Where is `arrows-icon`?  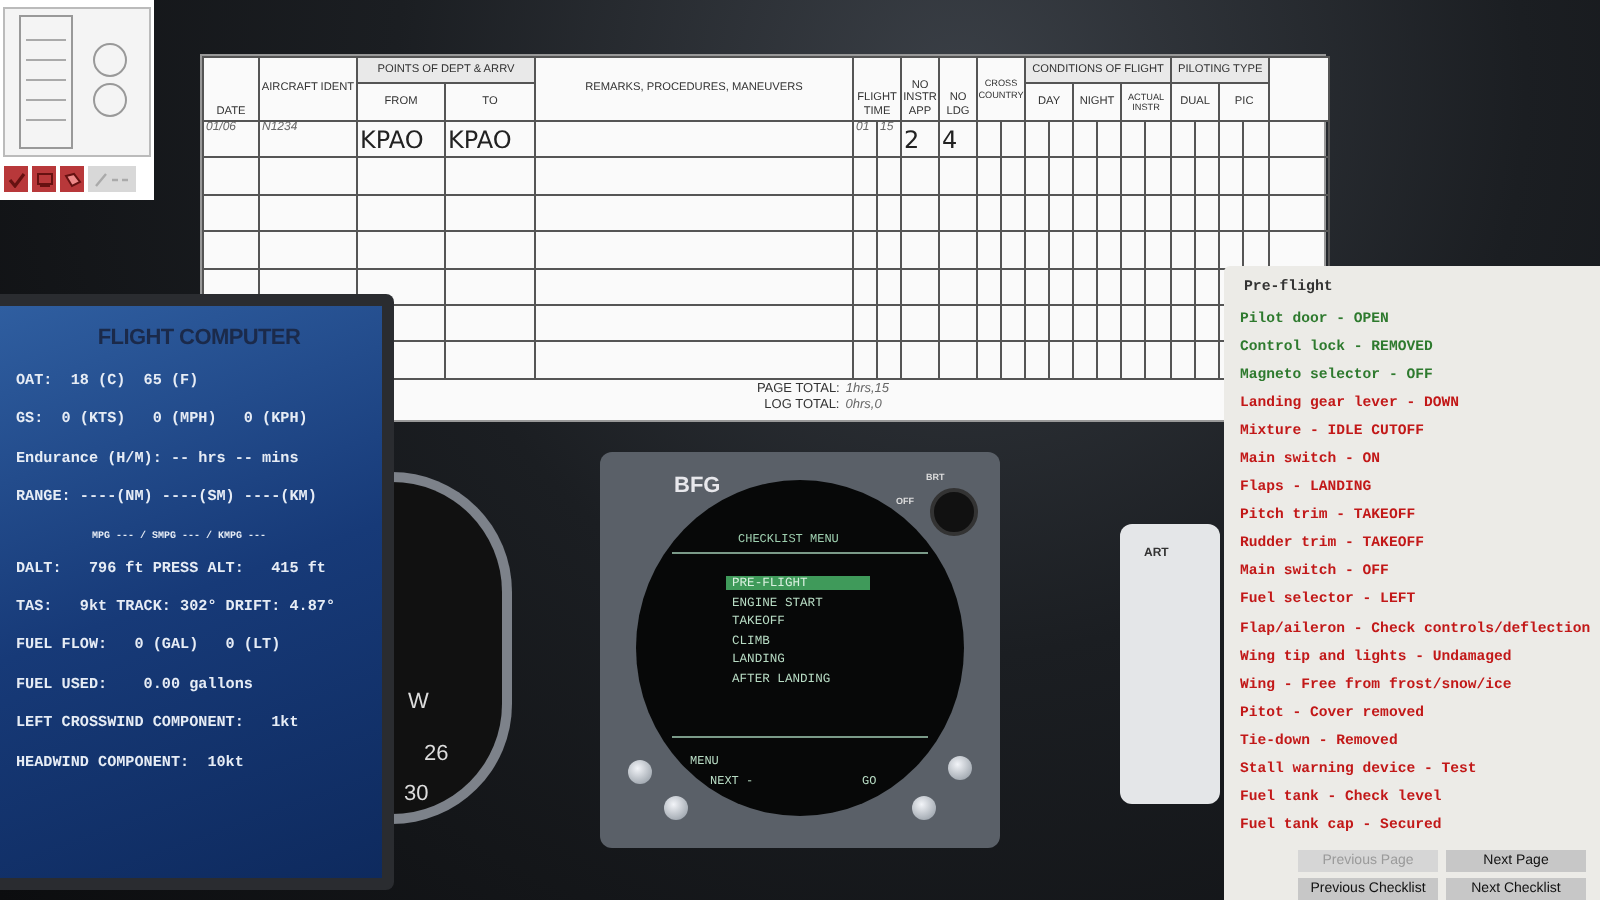
arrows-icon is located at coordinates (112, 179).